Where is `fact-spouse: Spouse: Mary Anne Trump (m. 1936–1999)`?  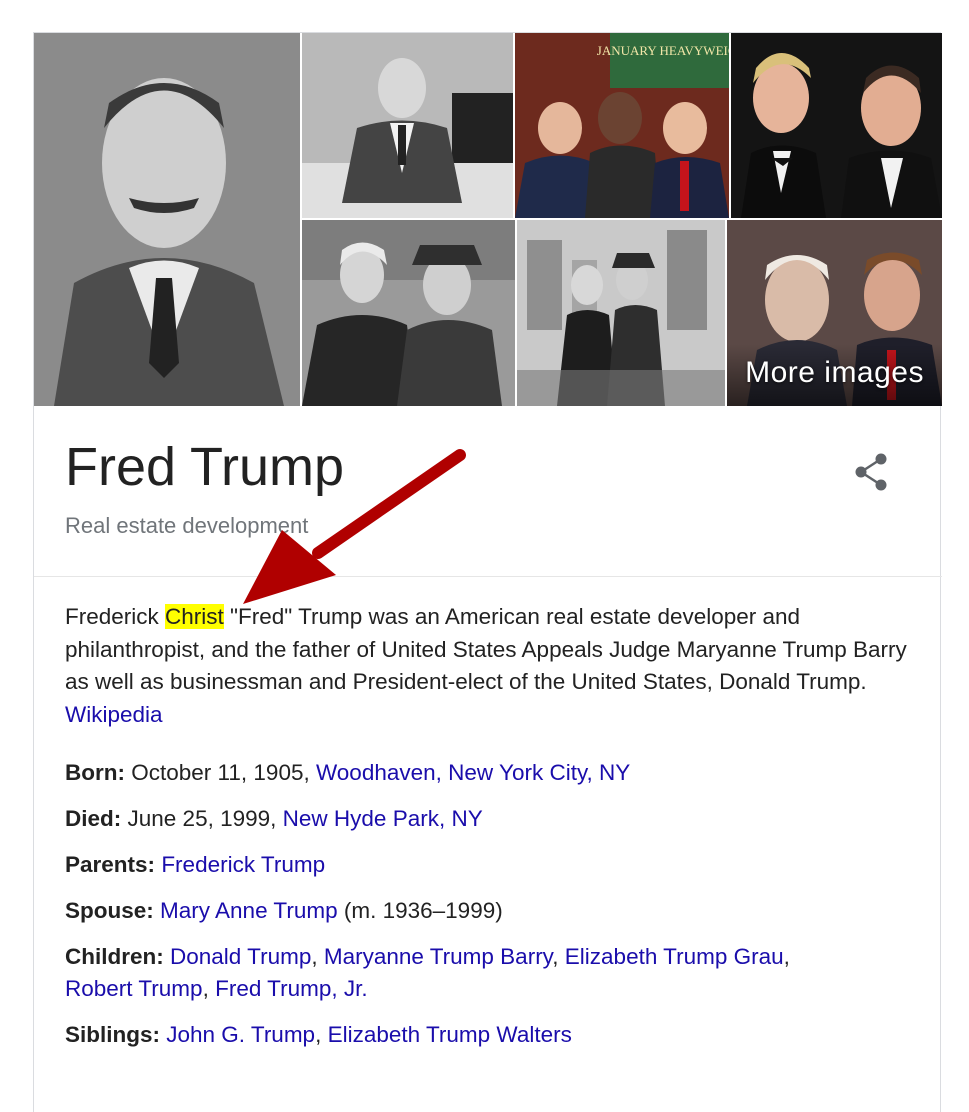
fact-spouse: Spouse: Mary Anne Trump (m. 1936–1999) is located at coordinates (490, 911).